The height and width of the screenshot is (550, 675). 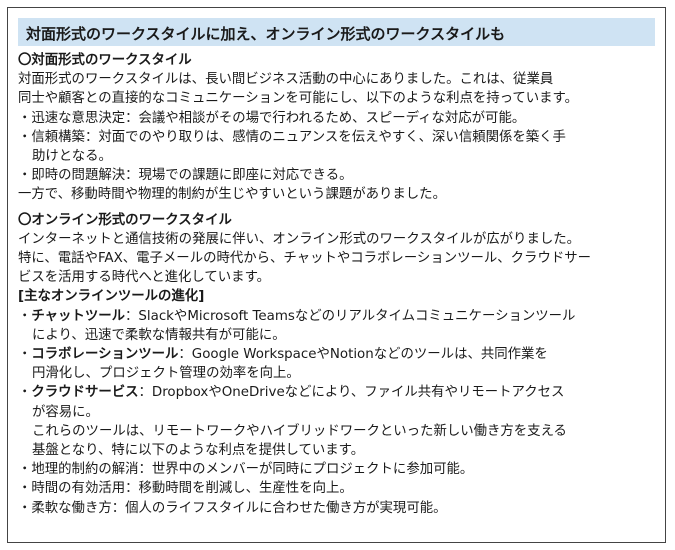 What do you see at coordinates (166, 374) in the screenshot?
I see `tool-item-continuation: 円滑化し、プロジェクト管理の効率を向上。` at bounding box center [166, 374].